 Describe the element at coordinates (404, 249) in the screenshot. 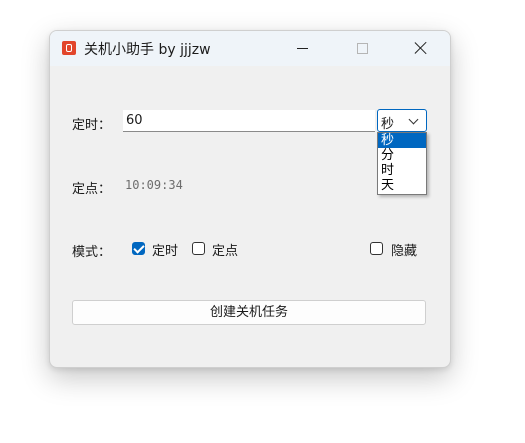

I see `hide-label: 隐藏` at that location.